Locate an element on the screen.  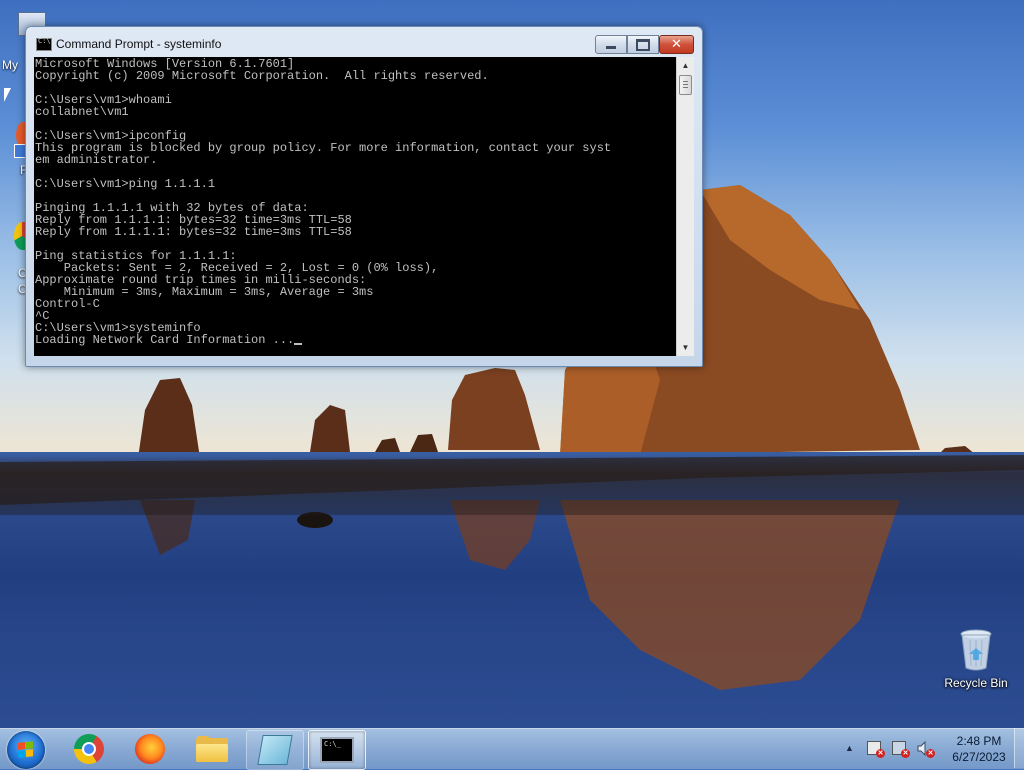
file-explorer-icon is located at coordinates (212, 749).